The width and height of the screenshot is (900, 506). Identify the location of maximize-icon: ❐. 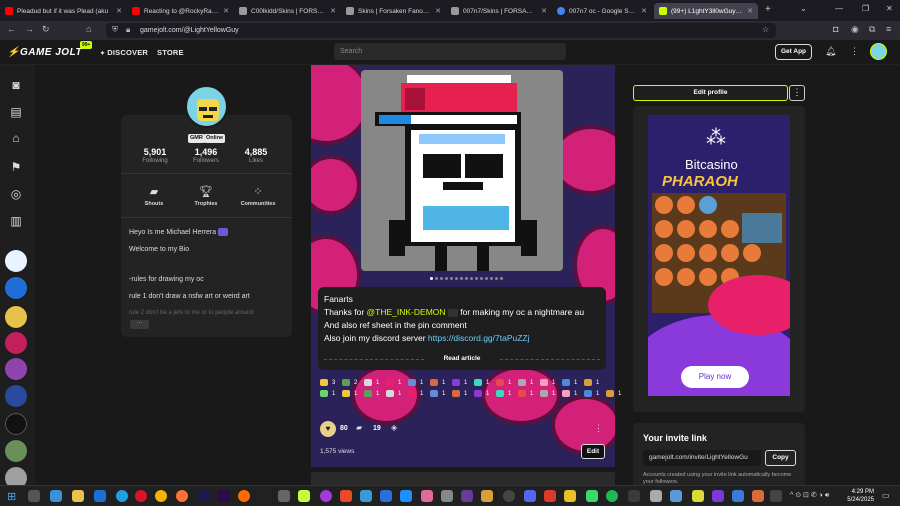
(865, 8).